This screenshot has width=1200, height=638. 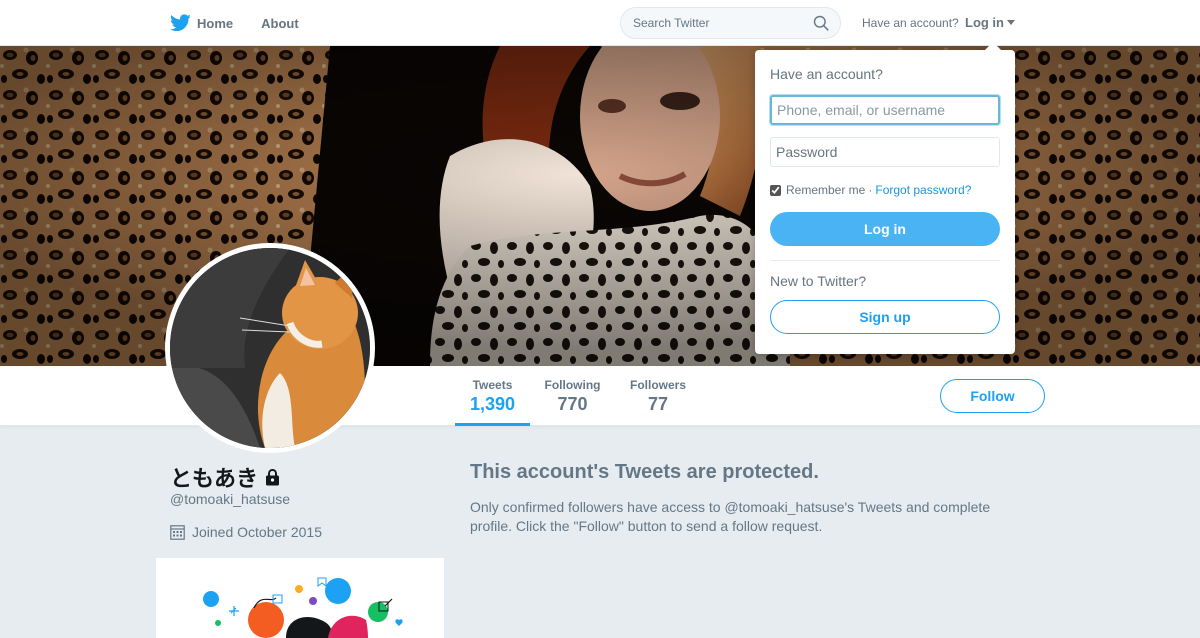 I want to click on login-dropdown-toggle: Log in, so click(x=990, y=22).